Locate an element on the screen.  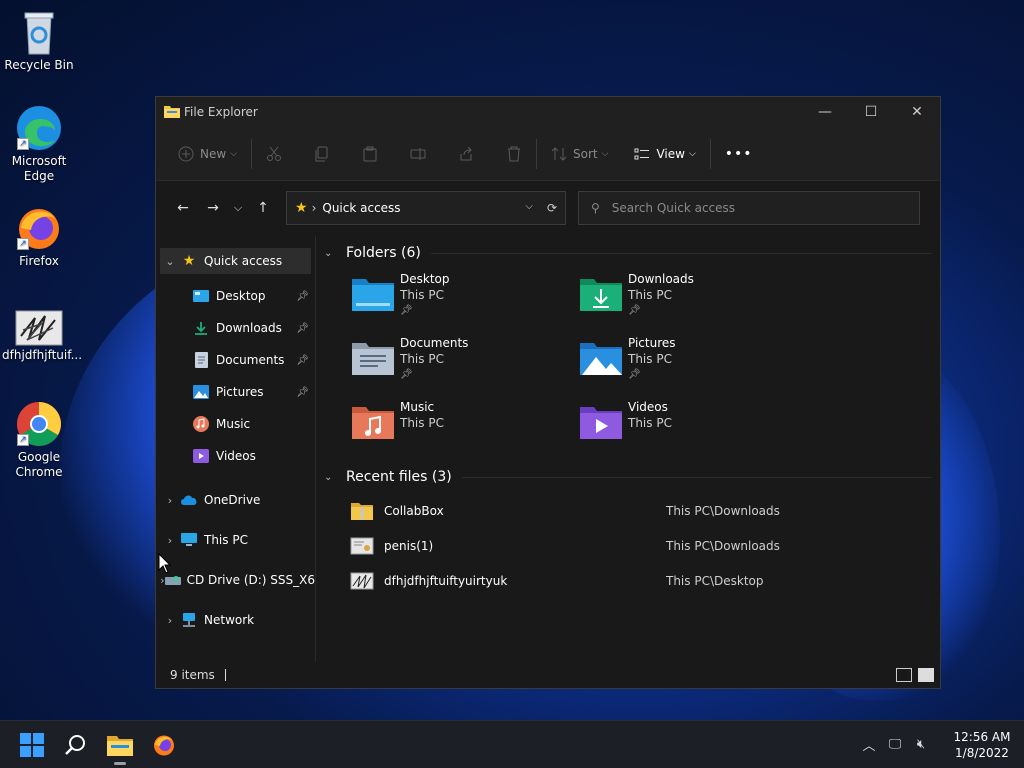
breadcrumb-quick-access: Quick access is located at coordinates (361, 208).